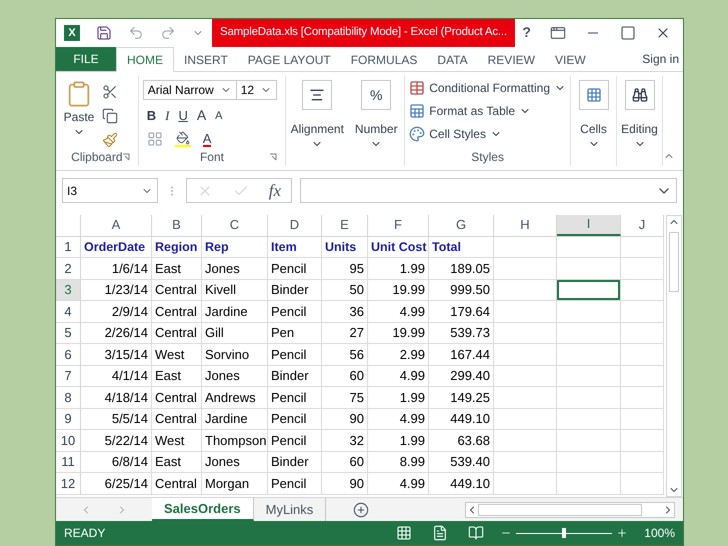  I want to click on row-header: 4, so click(68, 311).